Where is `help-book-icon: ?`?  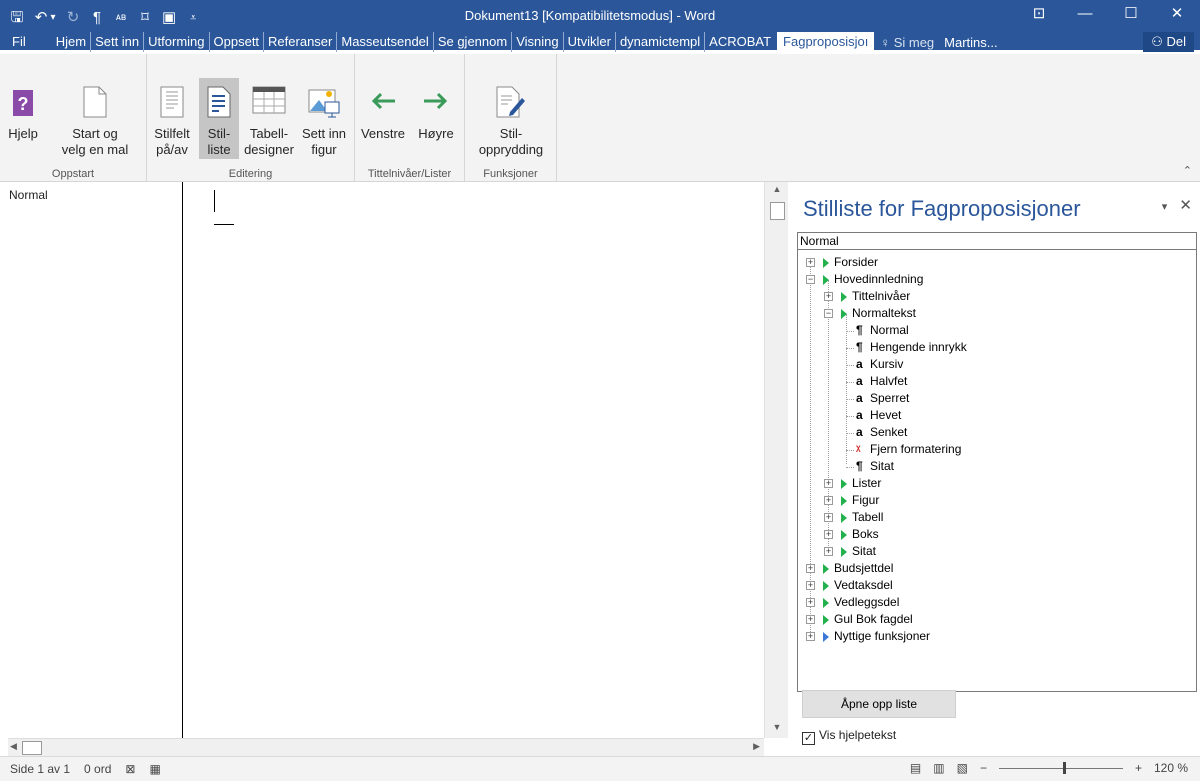
help-book-icon: ? is located at coordinates (23, 105).